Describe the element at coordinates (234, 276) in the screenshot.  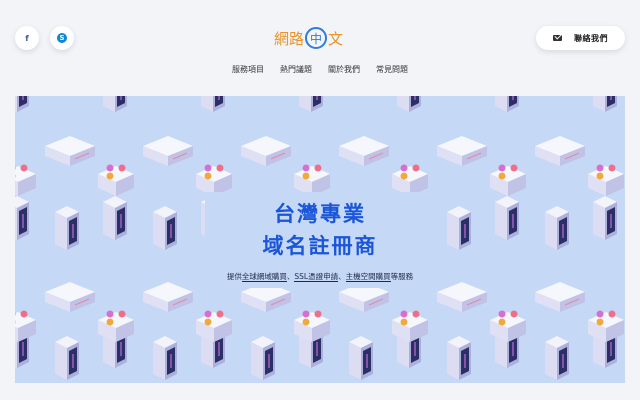
I see `subtitle-prefix: 提供` at that location.